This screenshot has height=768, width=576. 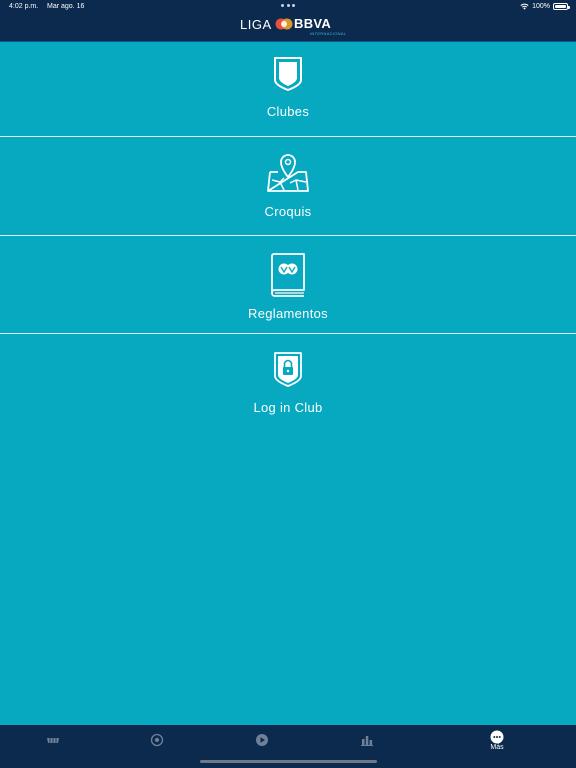 I want to click on tab-stadium, so click(x=53, y=746).